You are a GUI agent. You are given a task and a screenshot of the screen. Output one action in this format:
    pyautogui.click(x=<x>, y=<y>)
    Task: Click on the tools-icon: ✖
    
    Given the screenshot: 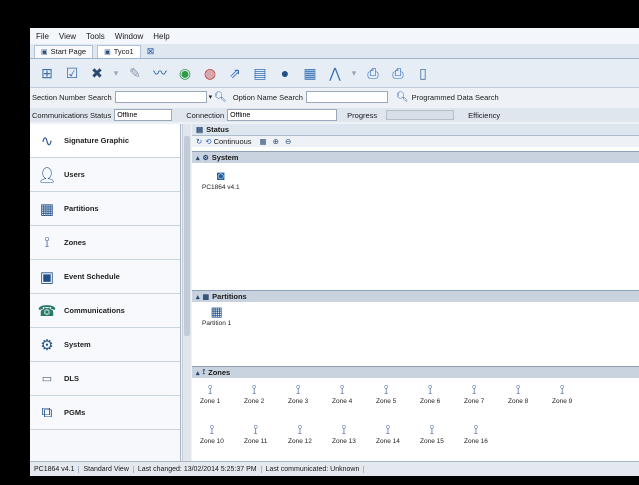 What is the action you would take?
    pyautogui.click(x=97, y=73)
    